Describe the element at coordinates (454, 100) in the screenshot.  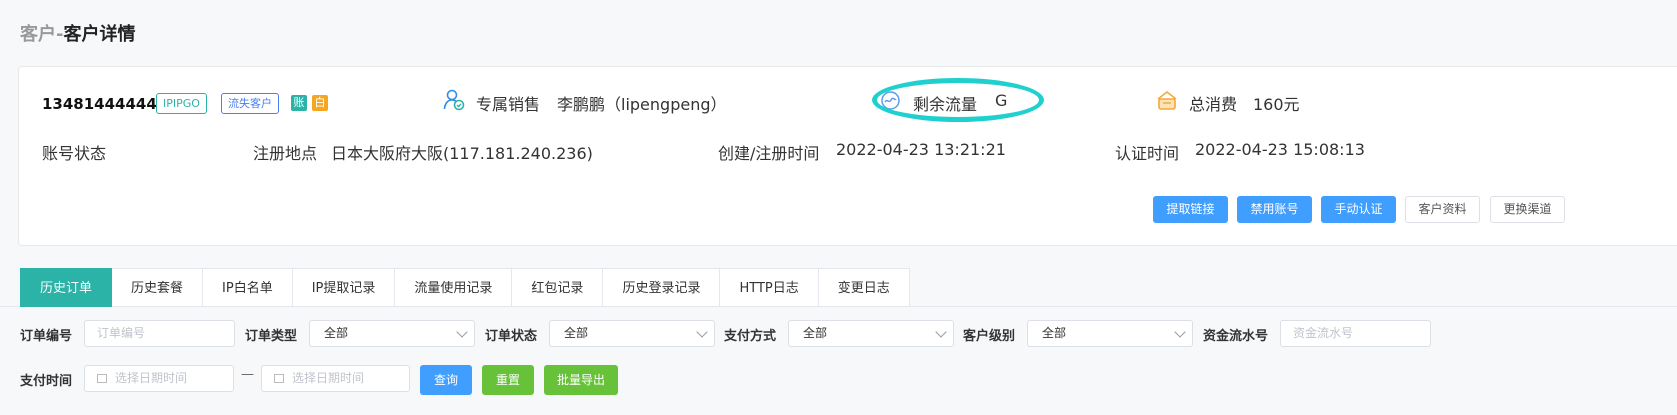
I see `sales-person-icon` at that location.